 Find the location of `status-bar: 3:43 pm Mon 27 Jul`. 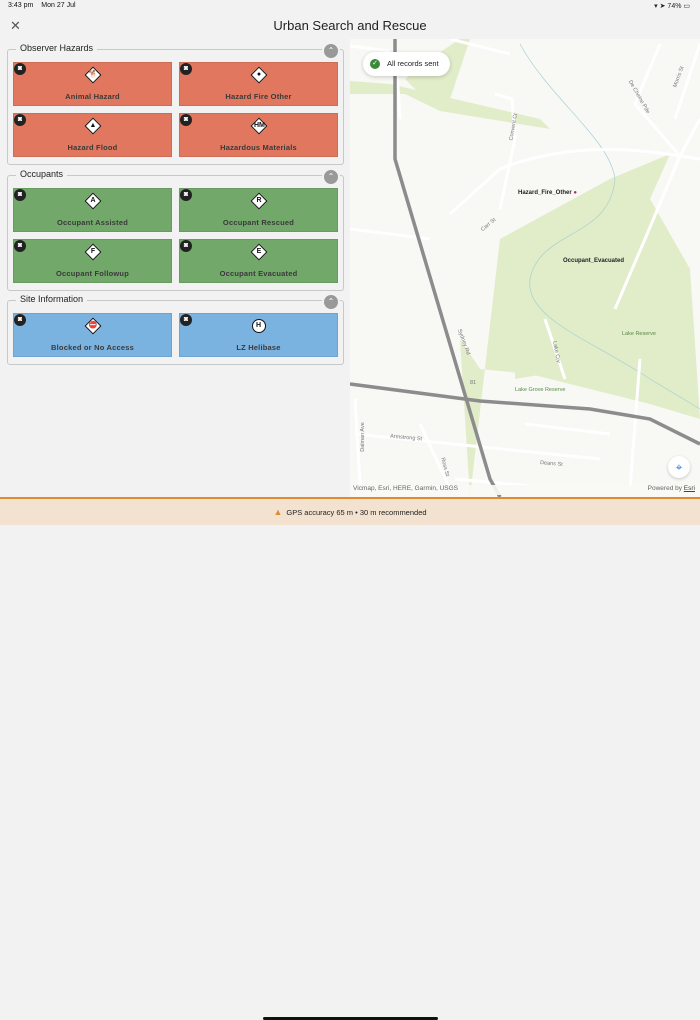

status-bar: 3:43 pm Mon 27 Jul is located at coordinates (46, 5).